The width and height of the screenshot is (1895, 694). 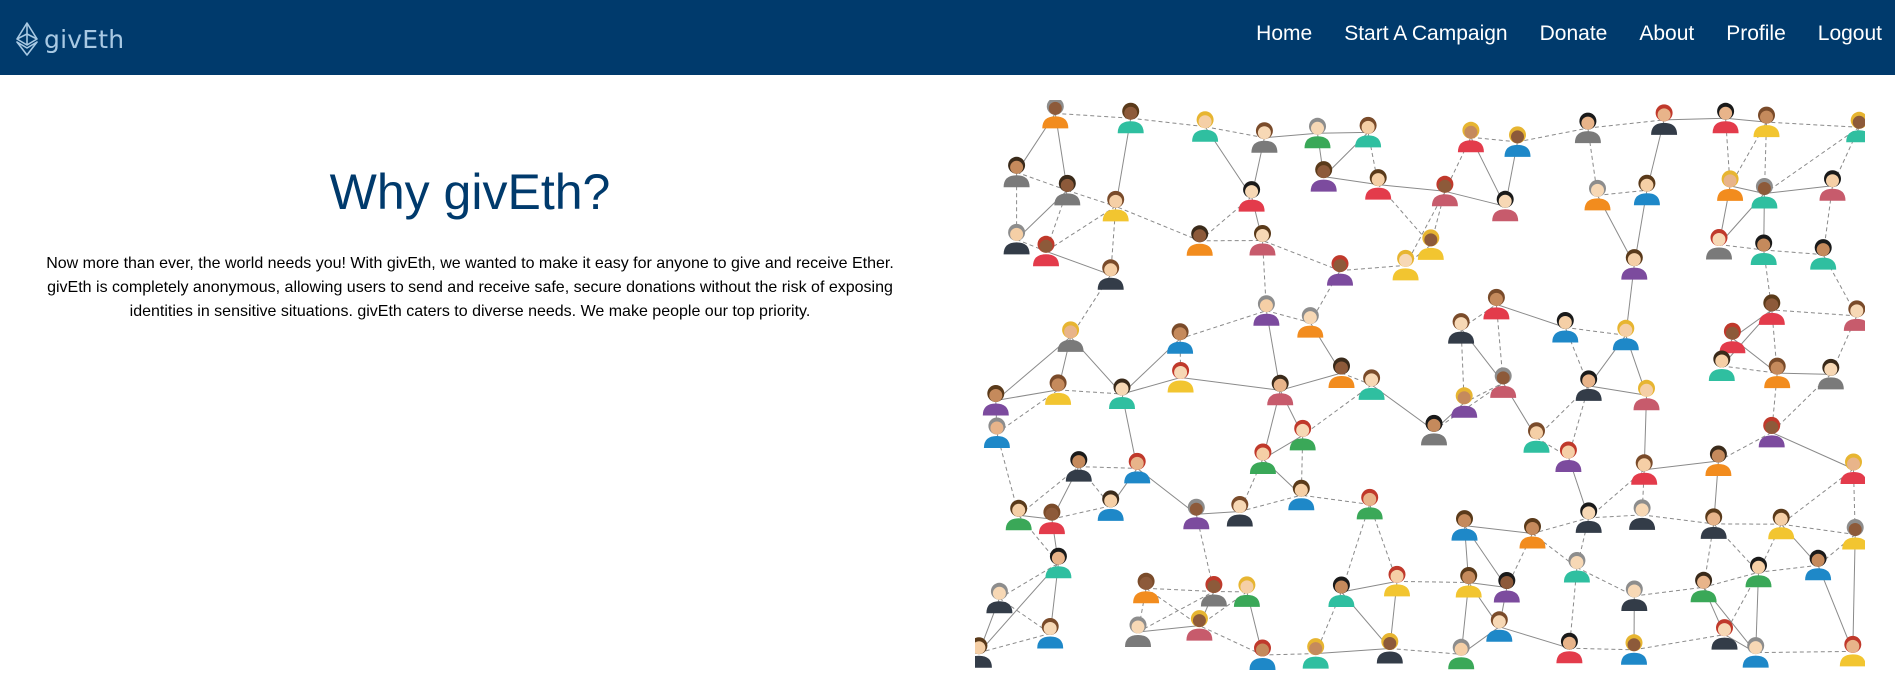 I want to click on page-title: Why givEth?, so click(x=470, y=192).